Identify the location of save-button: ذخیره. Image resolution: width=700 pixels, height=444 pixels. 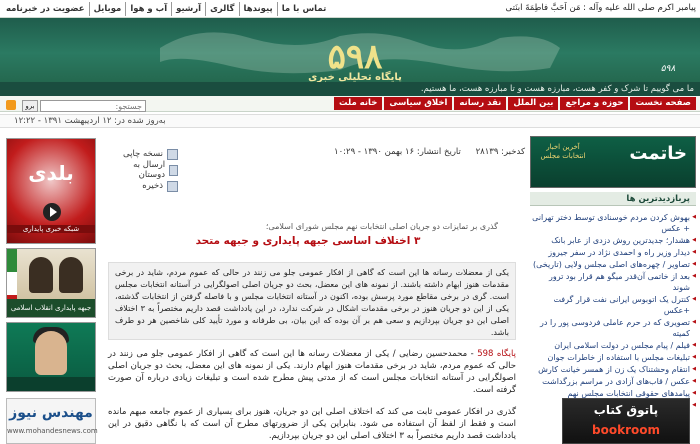
(148, 186).